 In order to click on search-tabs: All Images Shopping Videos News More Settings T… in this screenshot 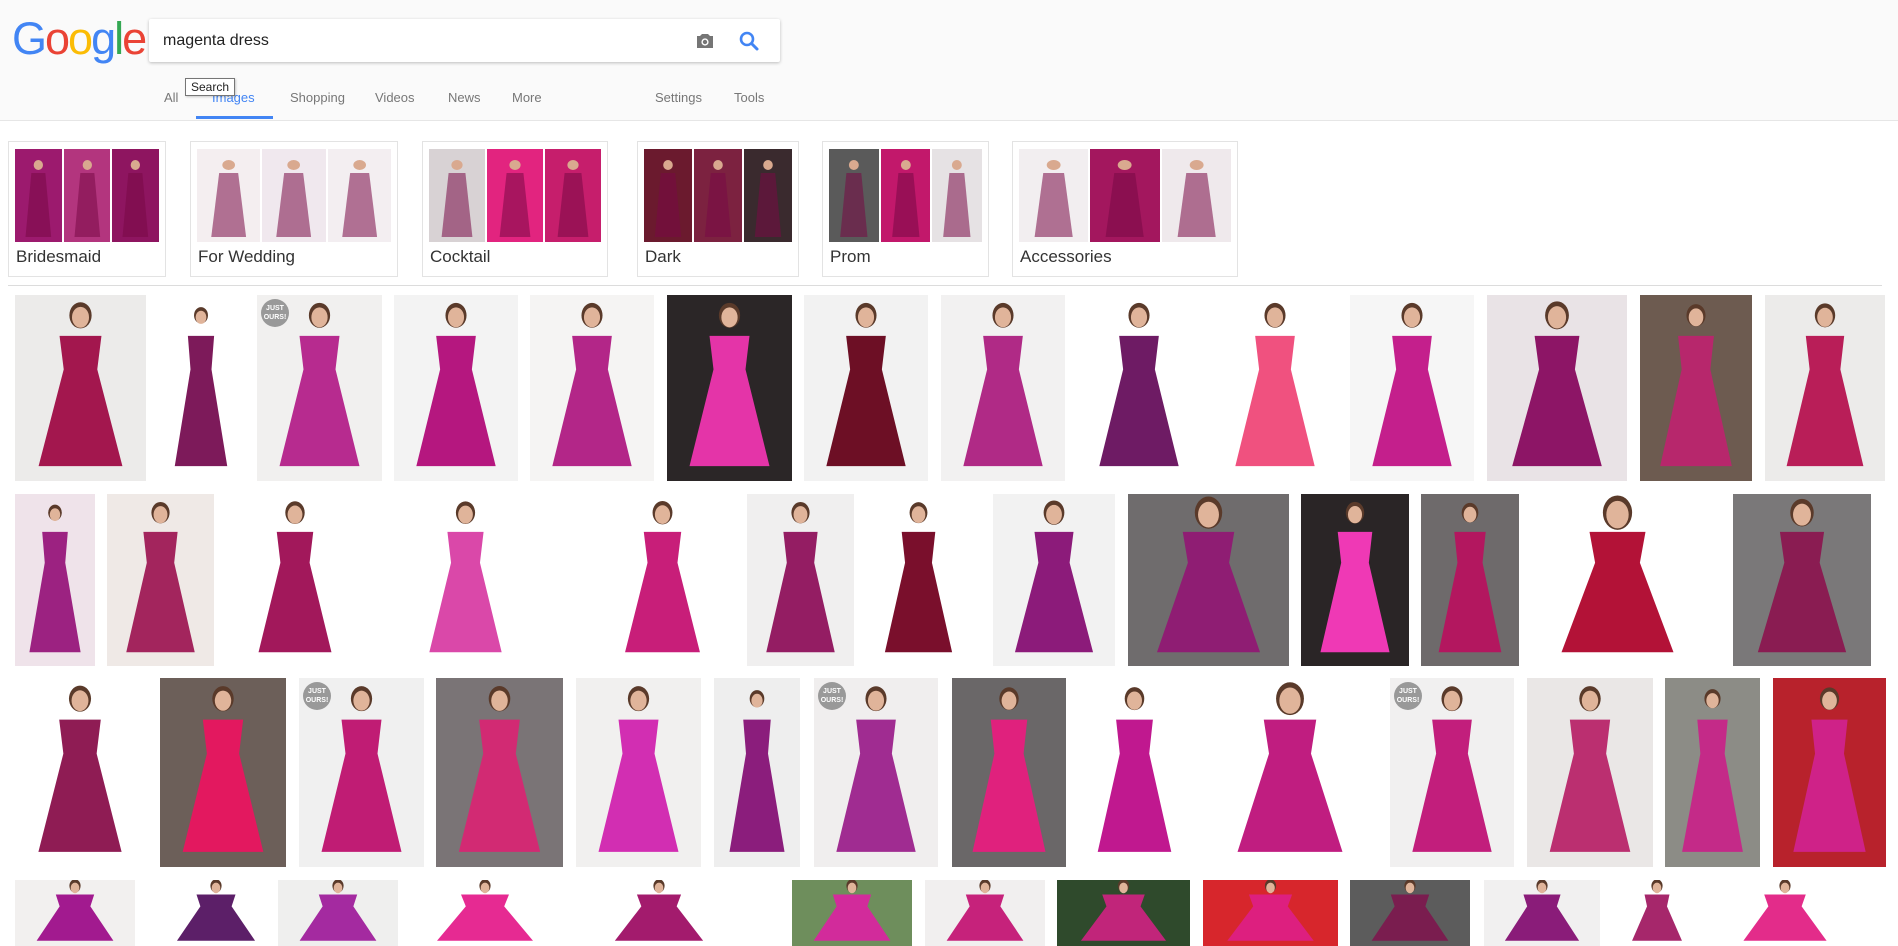, I will do `click(450, 102)`.